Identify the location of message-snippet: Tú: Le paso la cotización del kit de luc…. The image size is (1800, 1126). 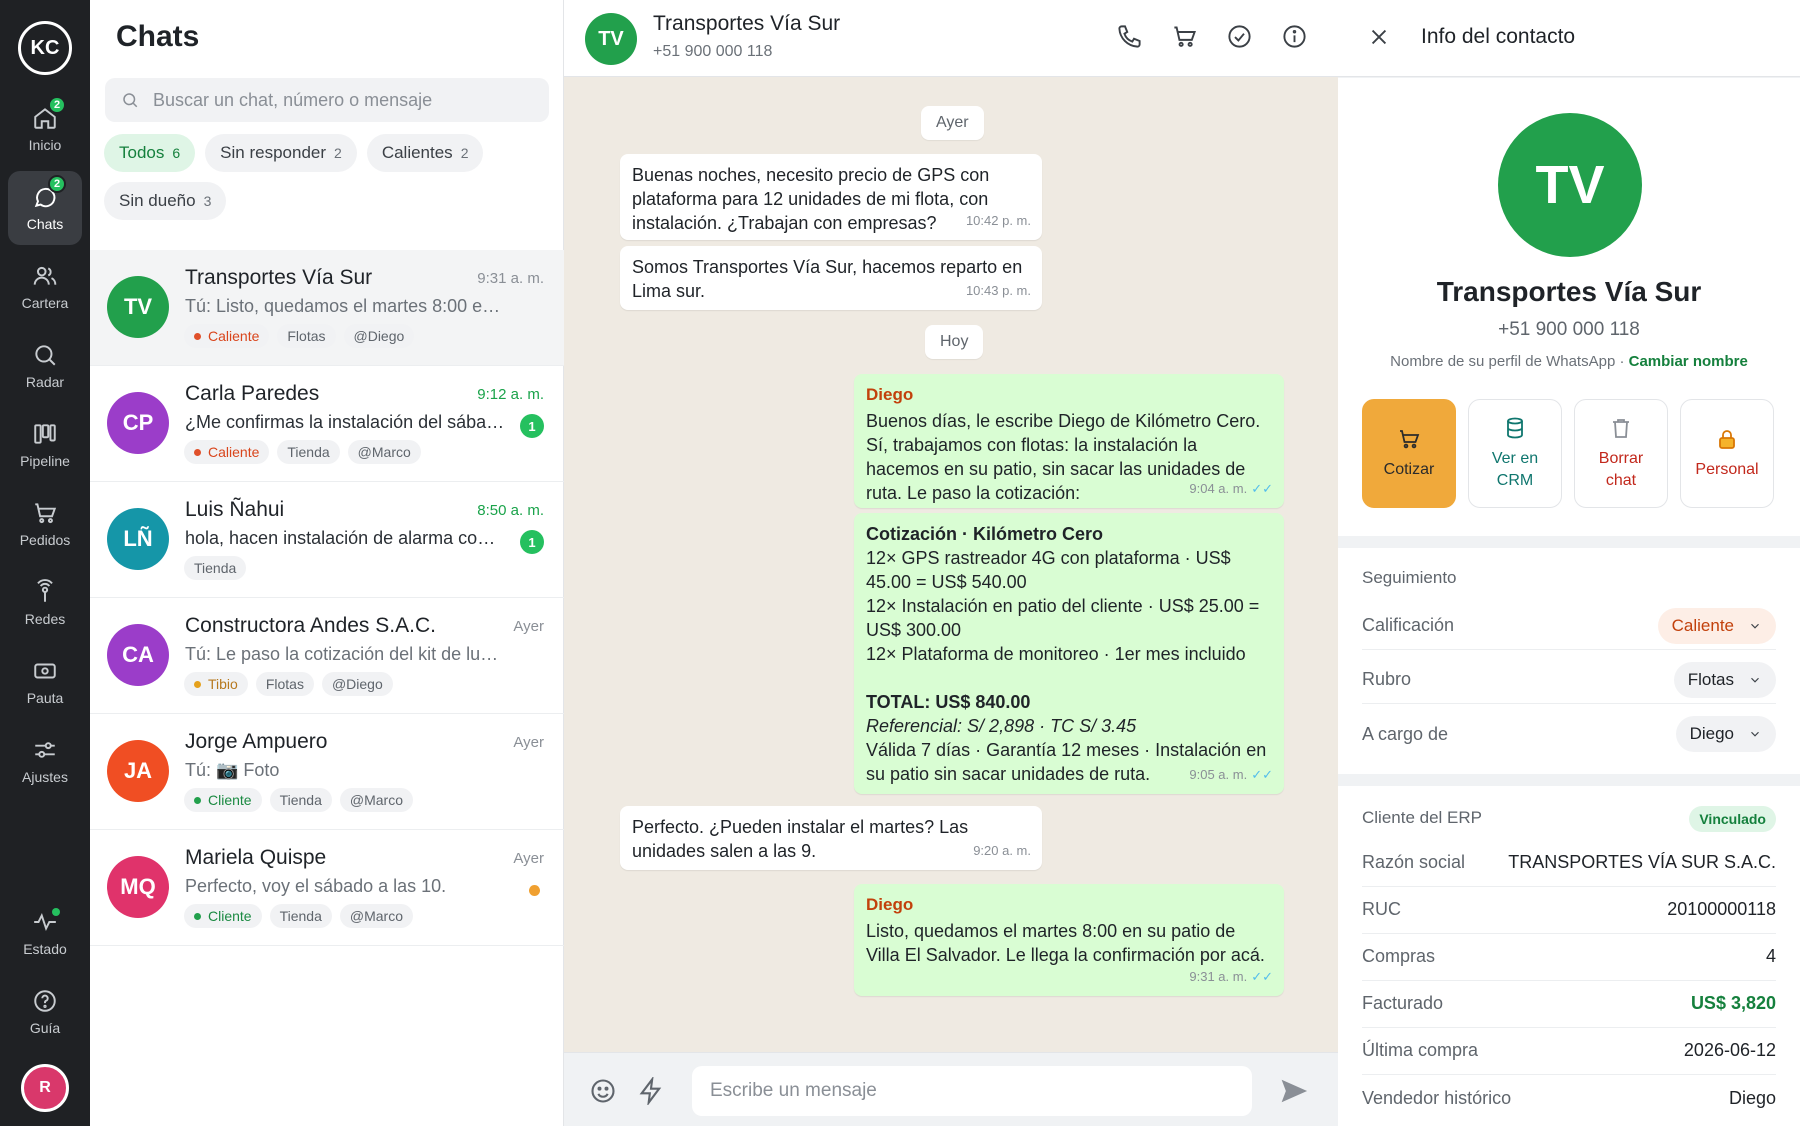
(345, 654).